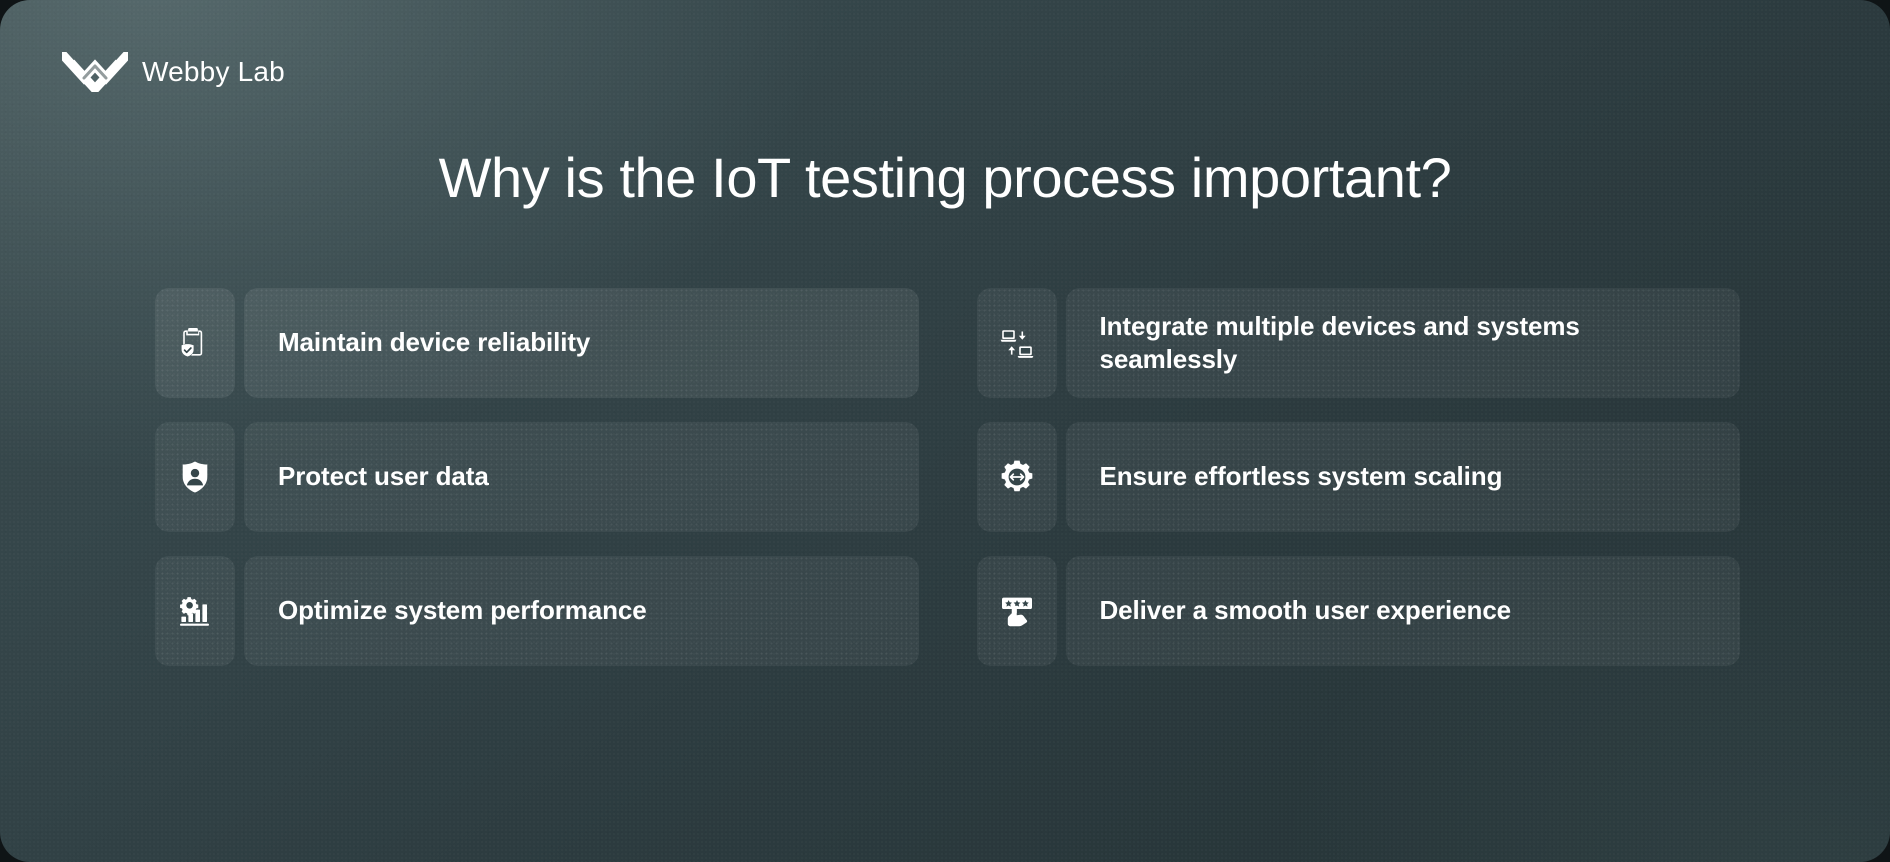 Image resolution: width=1890 pixels, height=862 pixels. I want to click on gear-bar-chart-icon, so click(195, 611).